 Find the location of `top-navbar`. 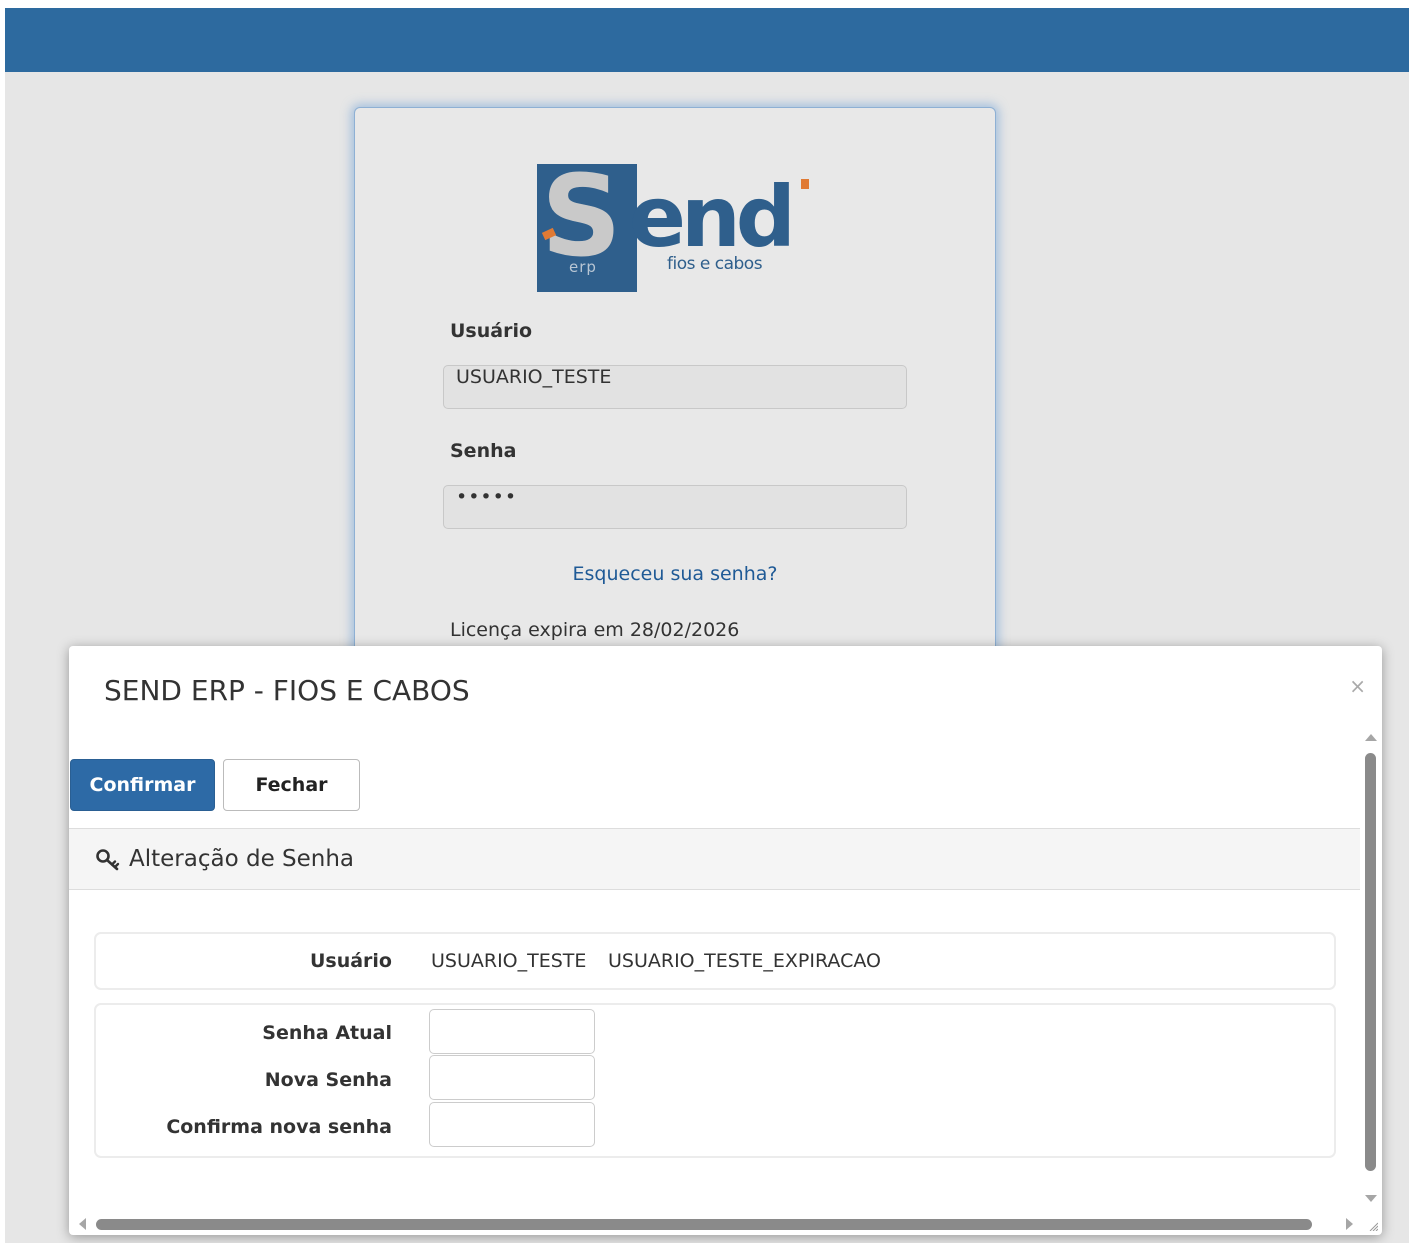

top-navbar is located at coordinates (707, 40).